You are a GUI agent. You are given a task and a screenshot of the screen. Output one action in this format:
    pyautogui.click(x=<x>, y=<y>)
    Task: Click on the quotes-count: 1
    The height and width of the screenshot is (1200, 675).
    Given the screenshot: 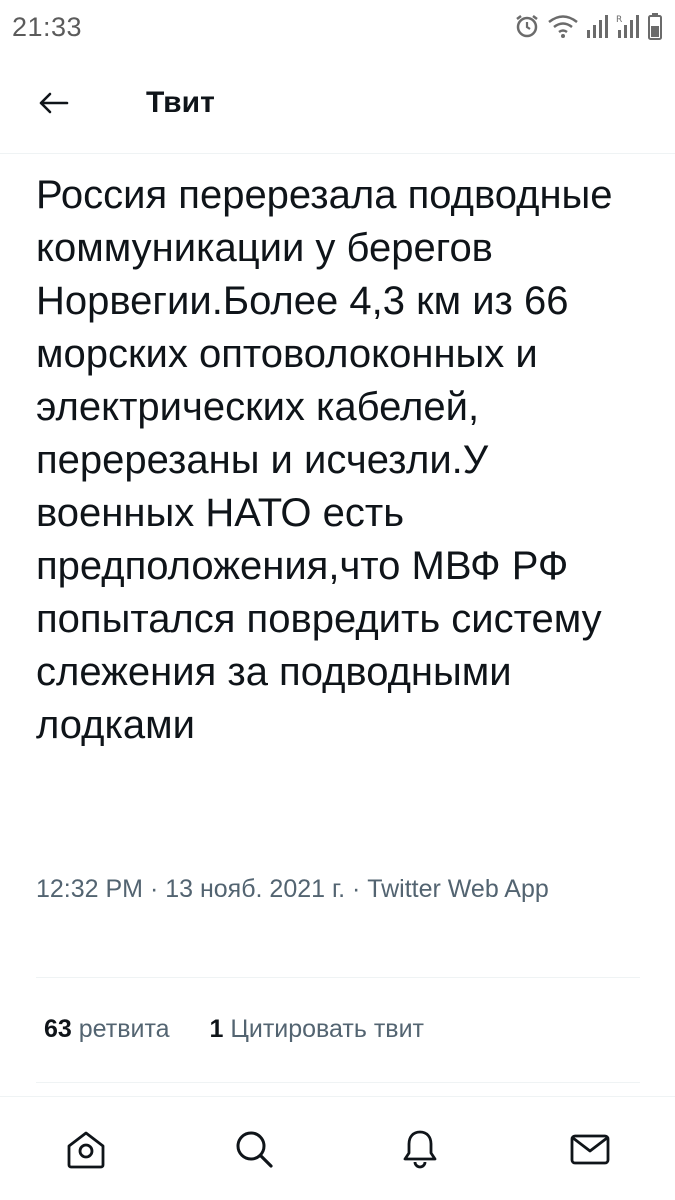 What is the action you would take?
    pyautogui.click(x=216, y=1029)
    